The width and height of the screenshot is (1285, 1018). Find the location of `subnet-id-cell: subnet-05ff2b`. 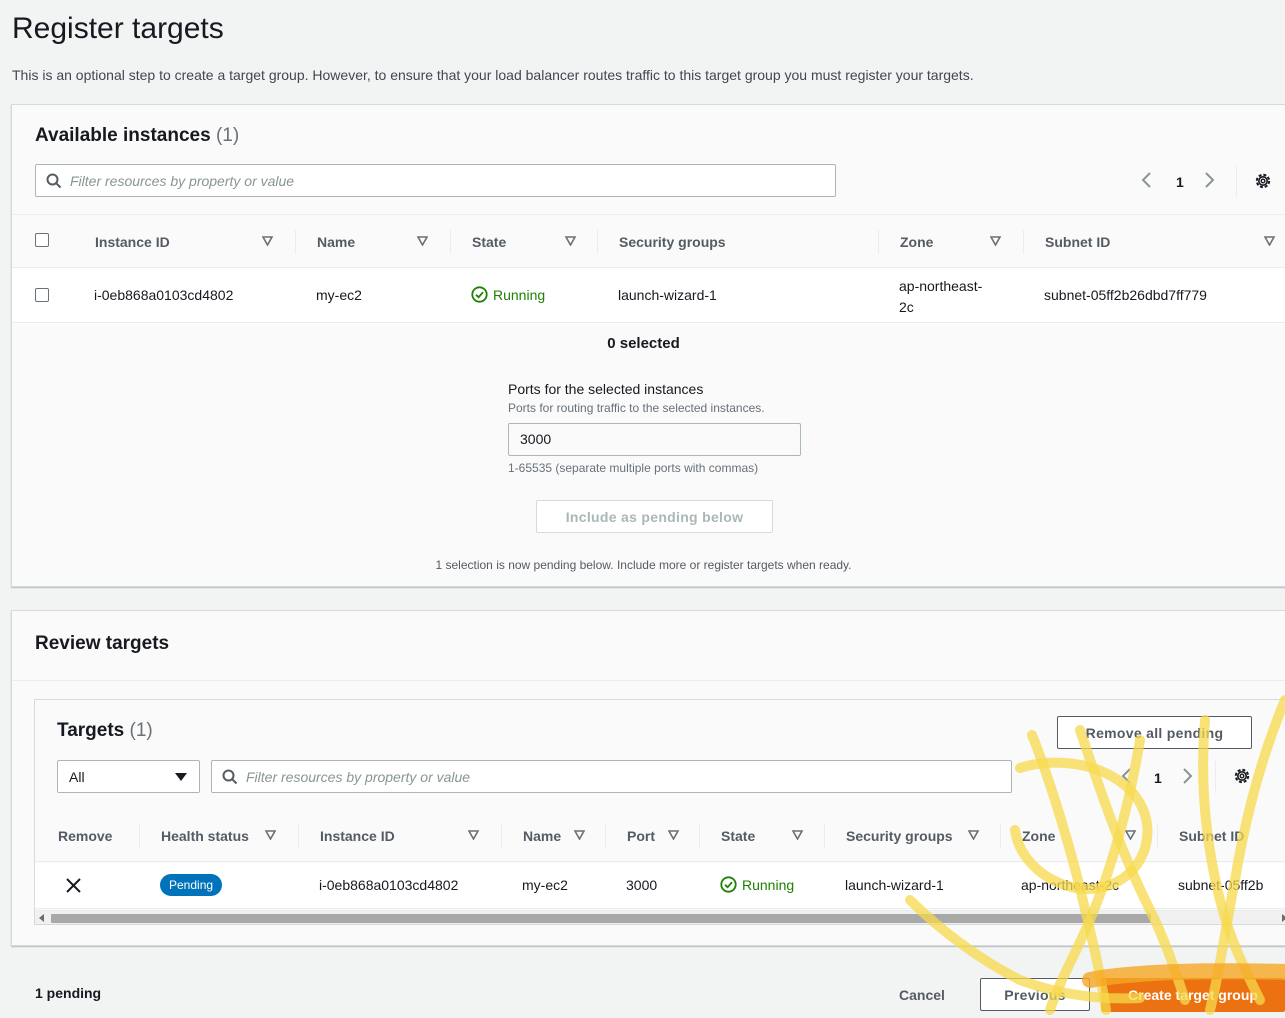

subnet-id-cell: subnet-05ff2b is located at coordinates (1221, 885).